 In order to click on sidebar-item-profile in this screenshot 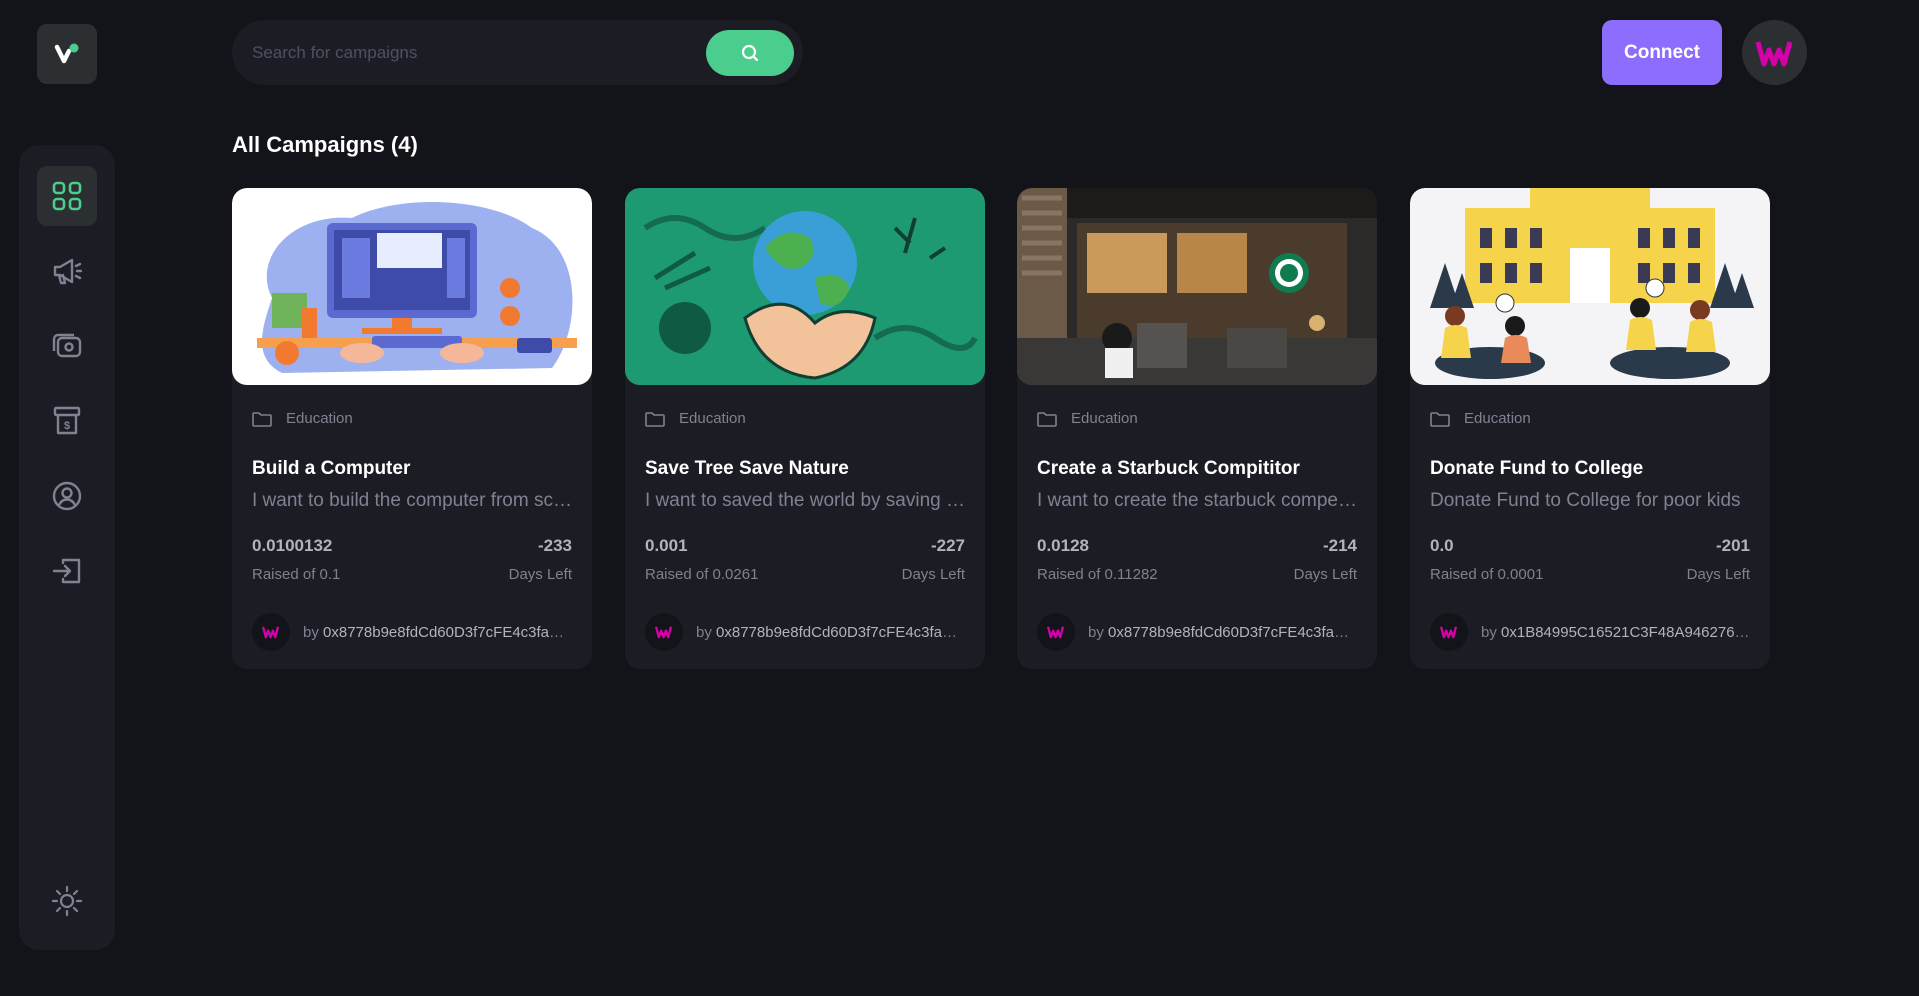, I will do `click(67, 496)`.